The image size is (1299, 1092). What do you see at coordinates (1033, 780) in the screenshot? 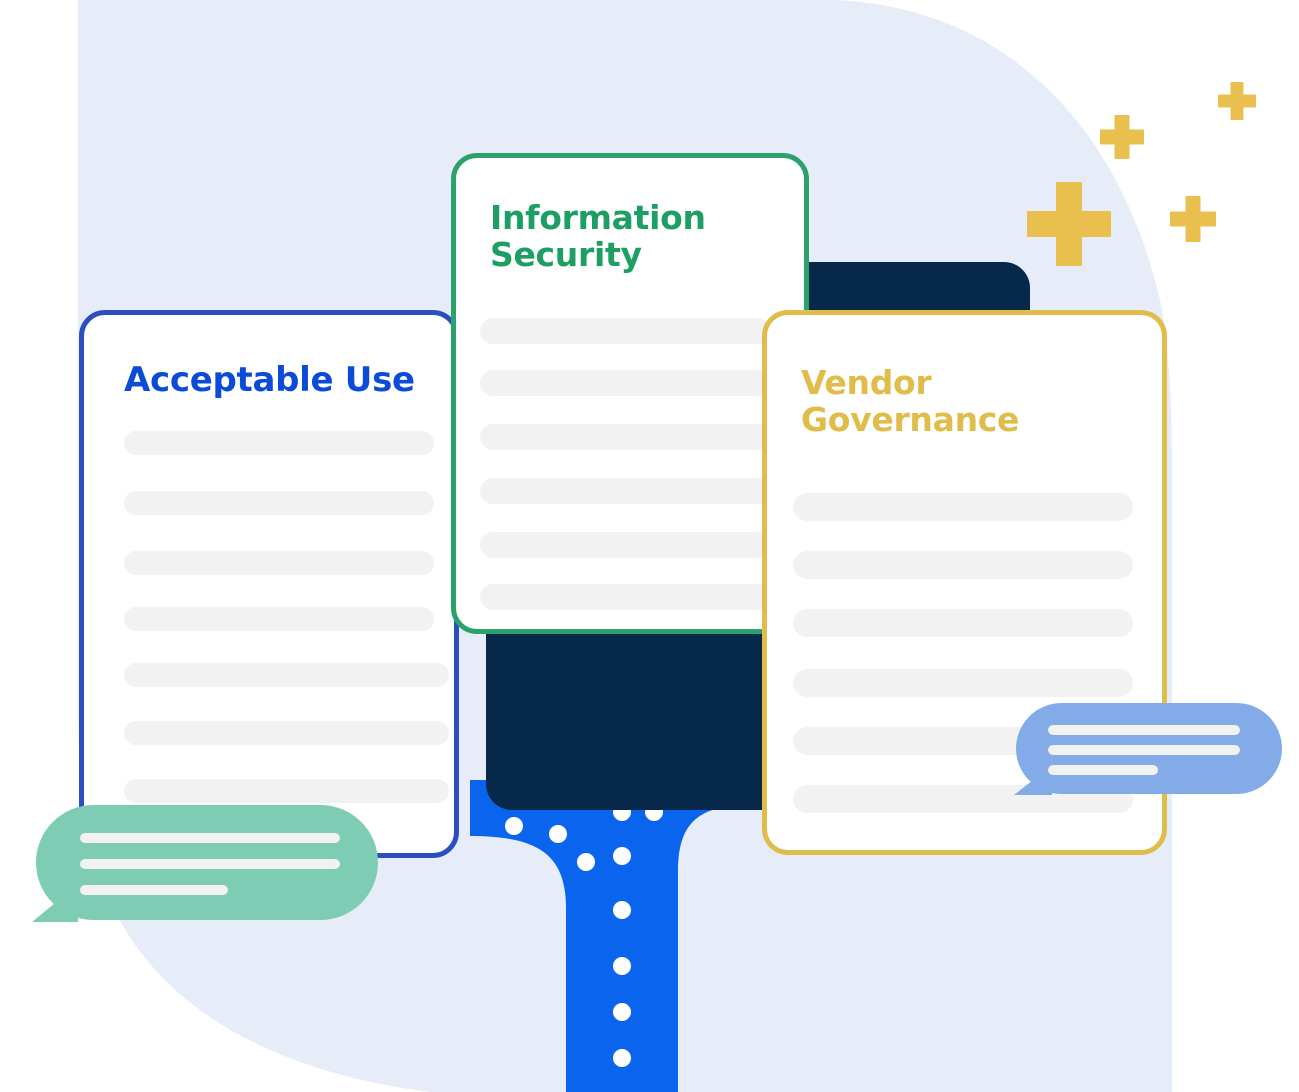
I see `speech-bubble-blue-tail` at bounding box center [1033, 780].